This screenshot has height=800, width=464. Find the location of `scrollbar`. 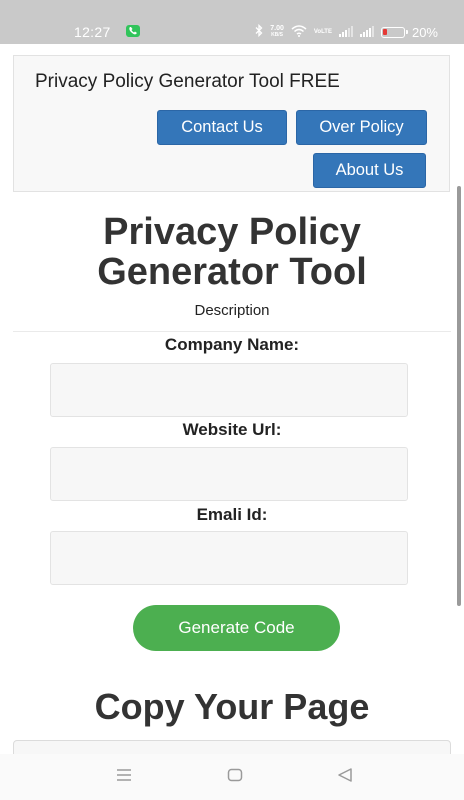

scrollbar is located at coordinates (459, 396).